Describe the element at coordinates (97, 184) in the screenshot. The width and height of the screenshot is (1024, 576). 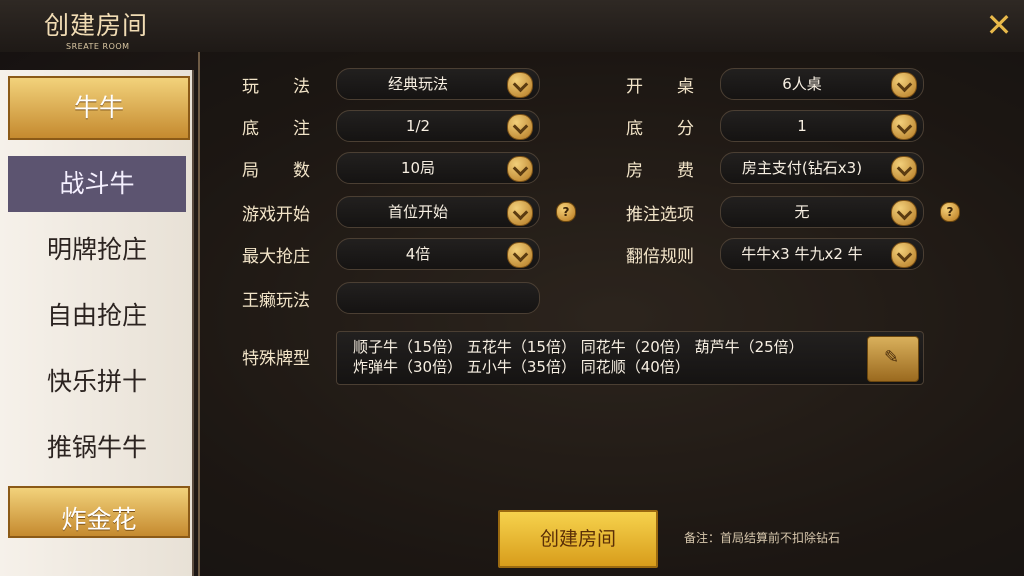
I see `sidebar-item-zhandouniu: 战斗牛` at that location.